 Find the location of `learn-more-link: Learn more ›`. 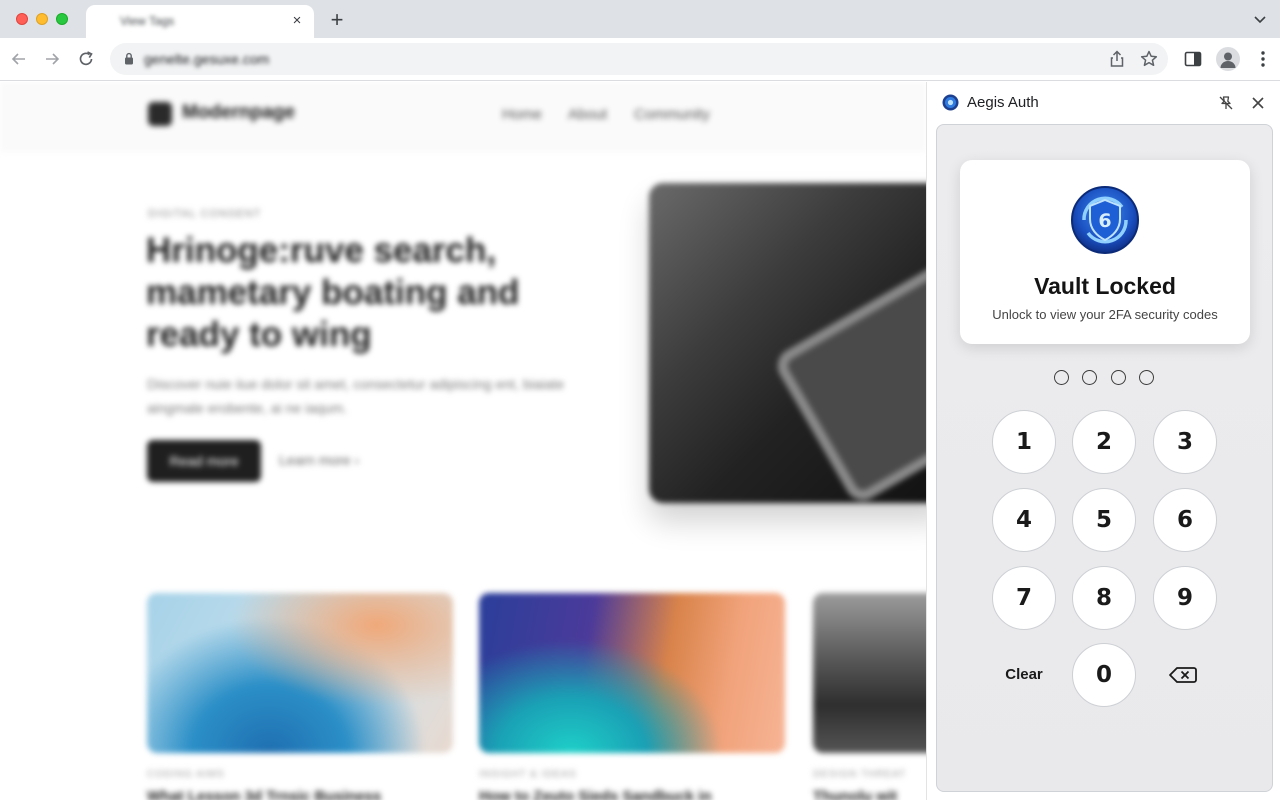

learn-more-link: Learn more › is located at coordinates (319, 460).